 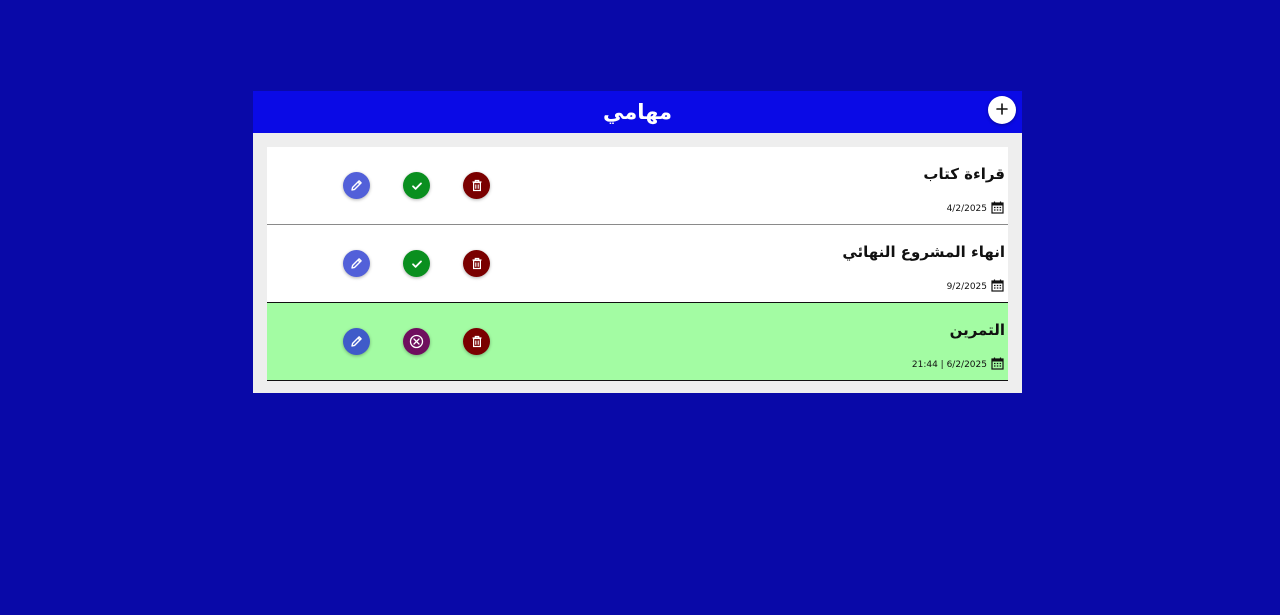 I want to click on task-item-completed: التمرين 21:44 | 6/2/2025, so click(x=637, y=341).